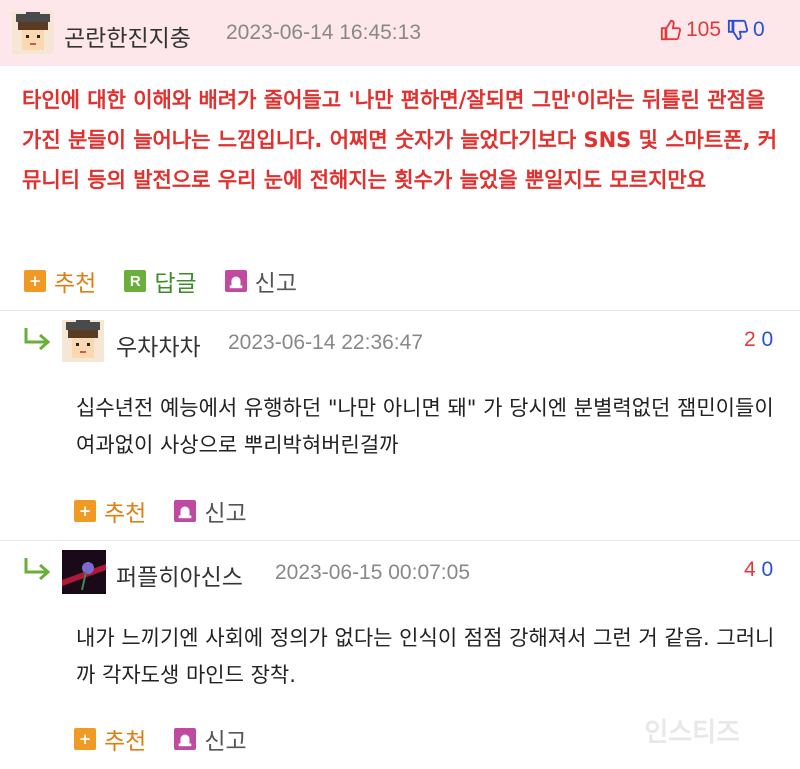 This screenshot has width=800, height=769. I want to click on reply-date: 2023-06-14 22:36:47, so click(325, 342).